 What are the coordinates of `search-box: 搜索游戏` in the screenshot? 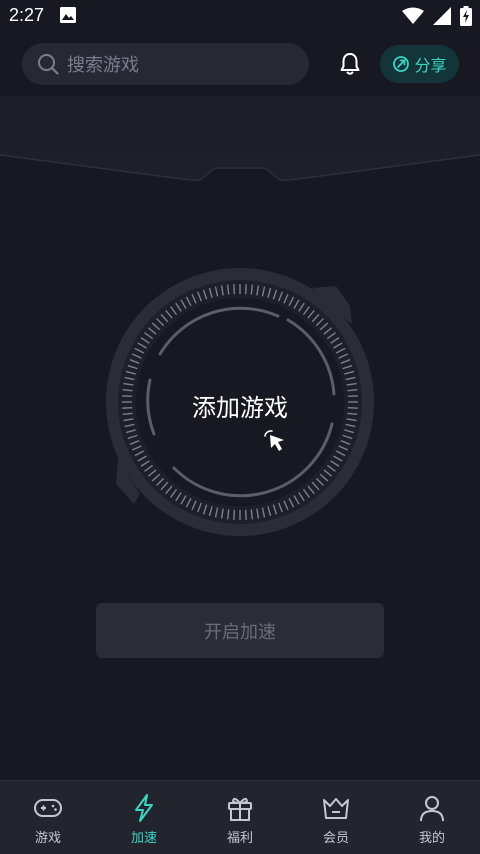 It's located at (165, 64).